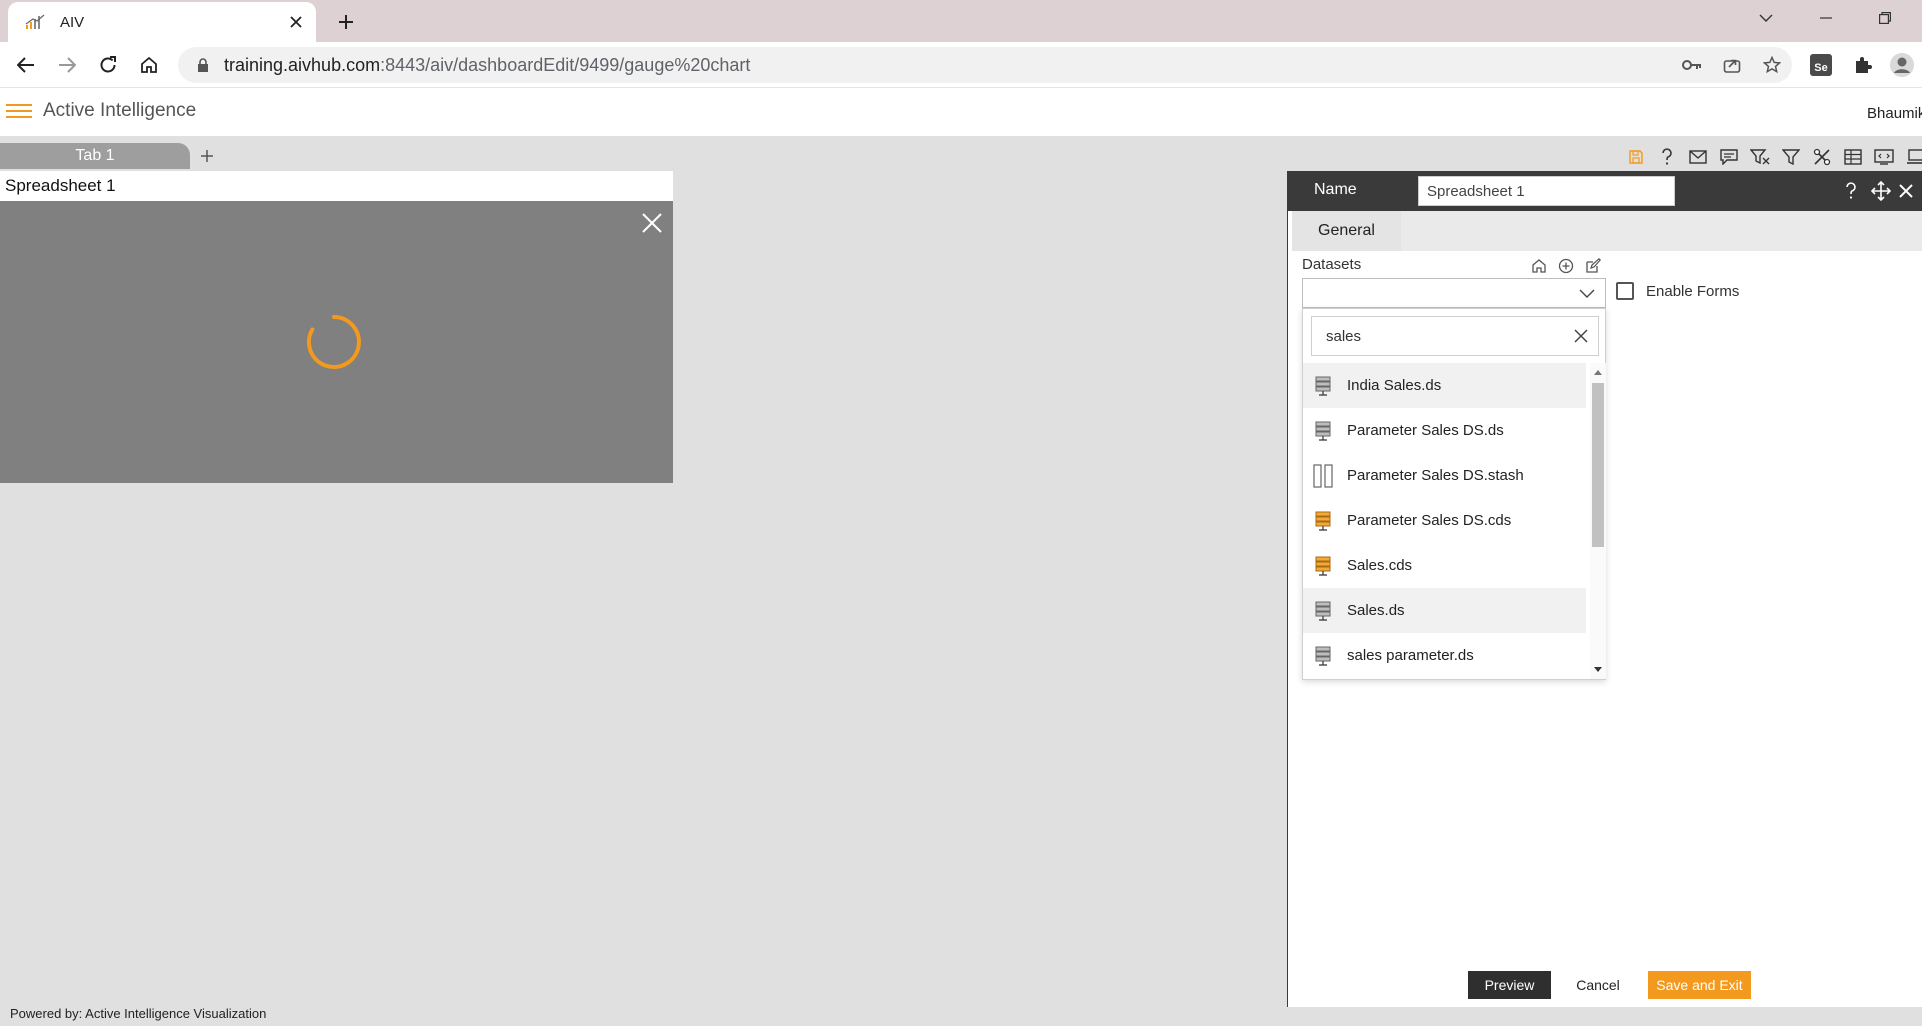  What do you see at coordinates (1546, 191) in the screenshot?
I see `name-input` at bounding box center [1546, 191].